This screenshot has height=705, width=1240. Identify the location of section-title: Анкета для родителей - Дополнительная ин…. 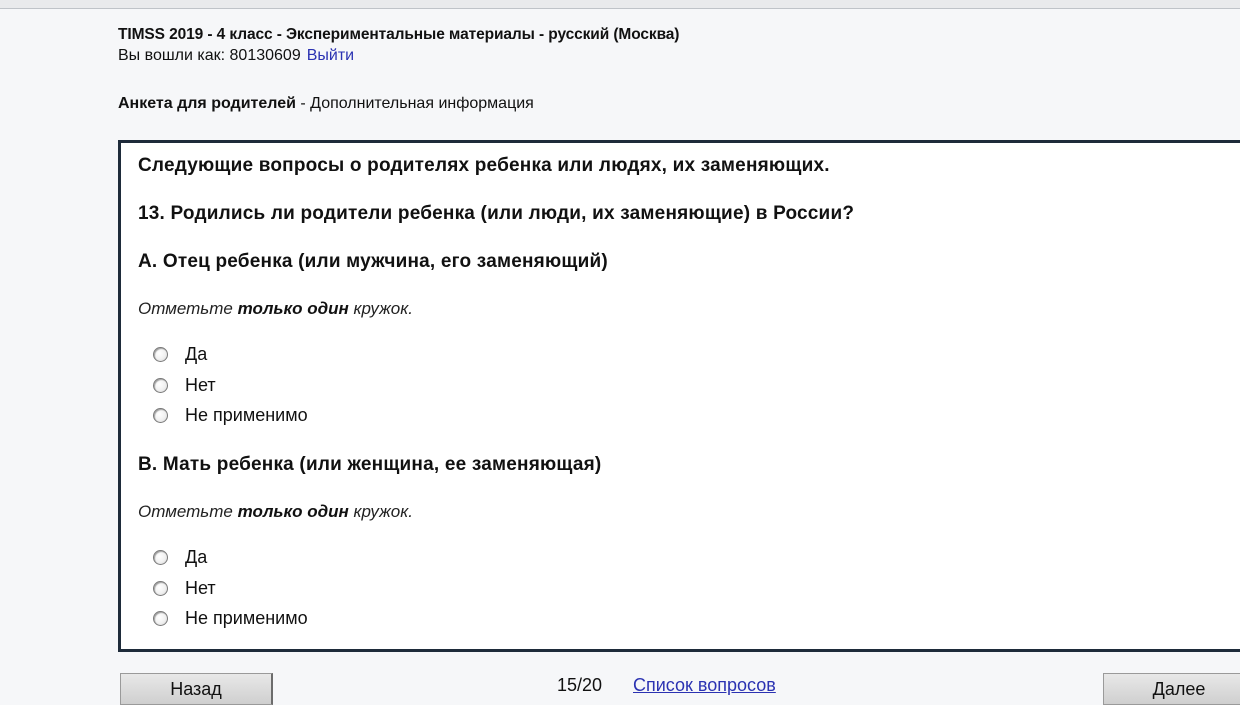
(326, 104).